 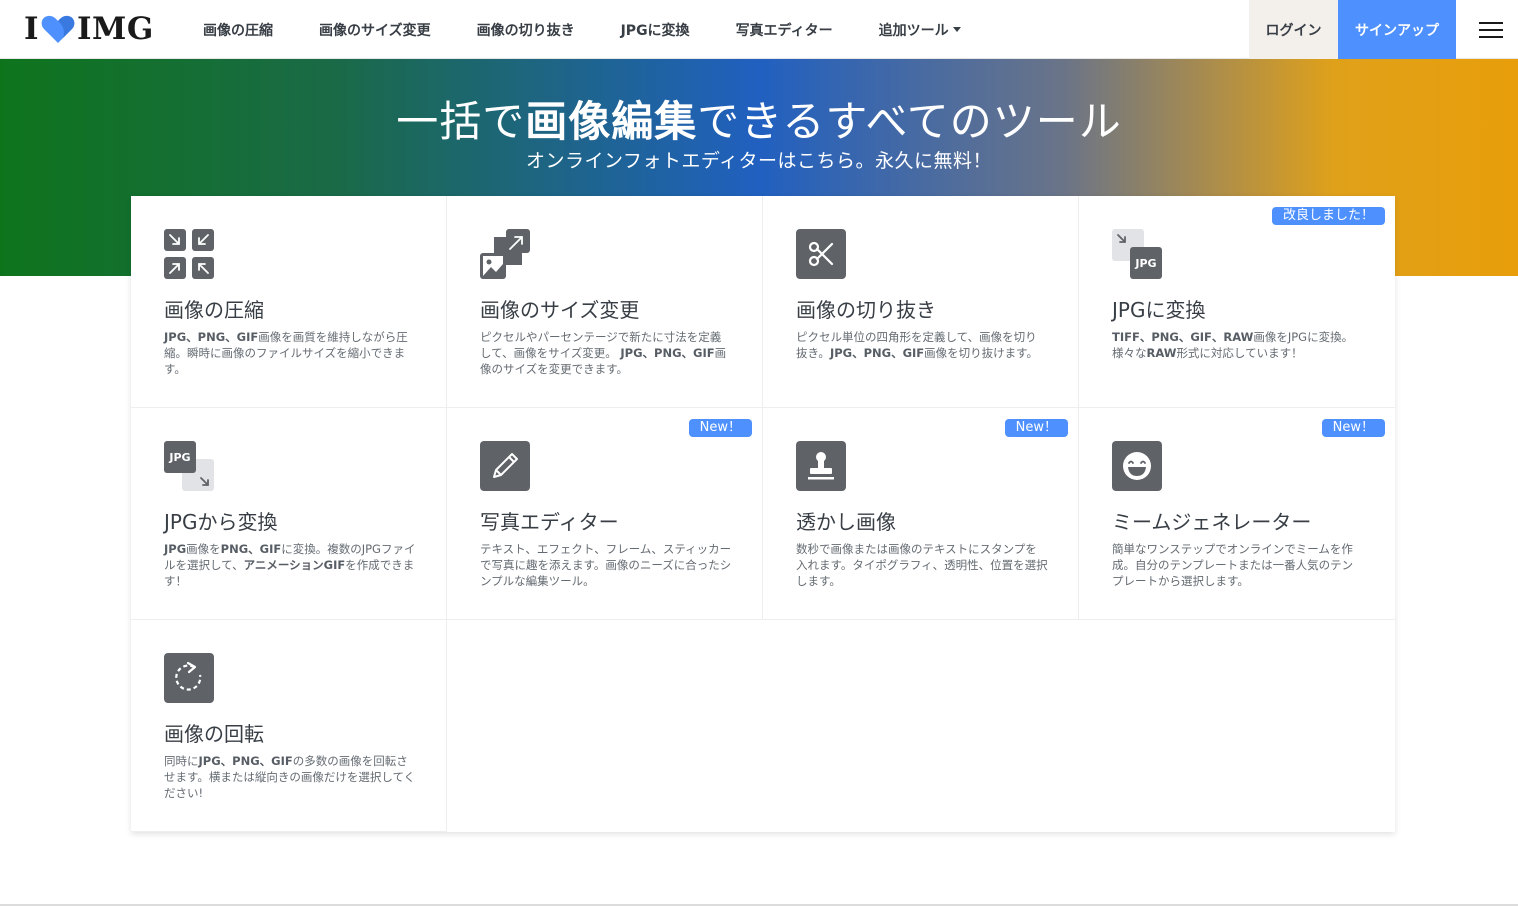 I want to click on tool-title: 画像の回転, so click(x=214, y=734).